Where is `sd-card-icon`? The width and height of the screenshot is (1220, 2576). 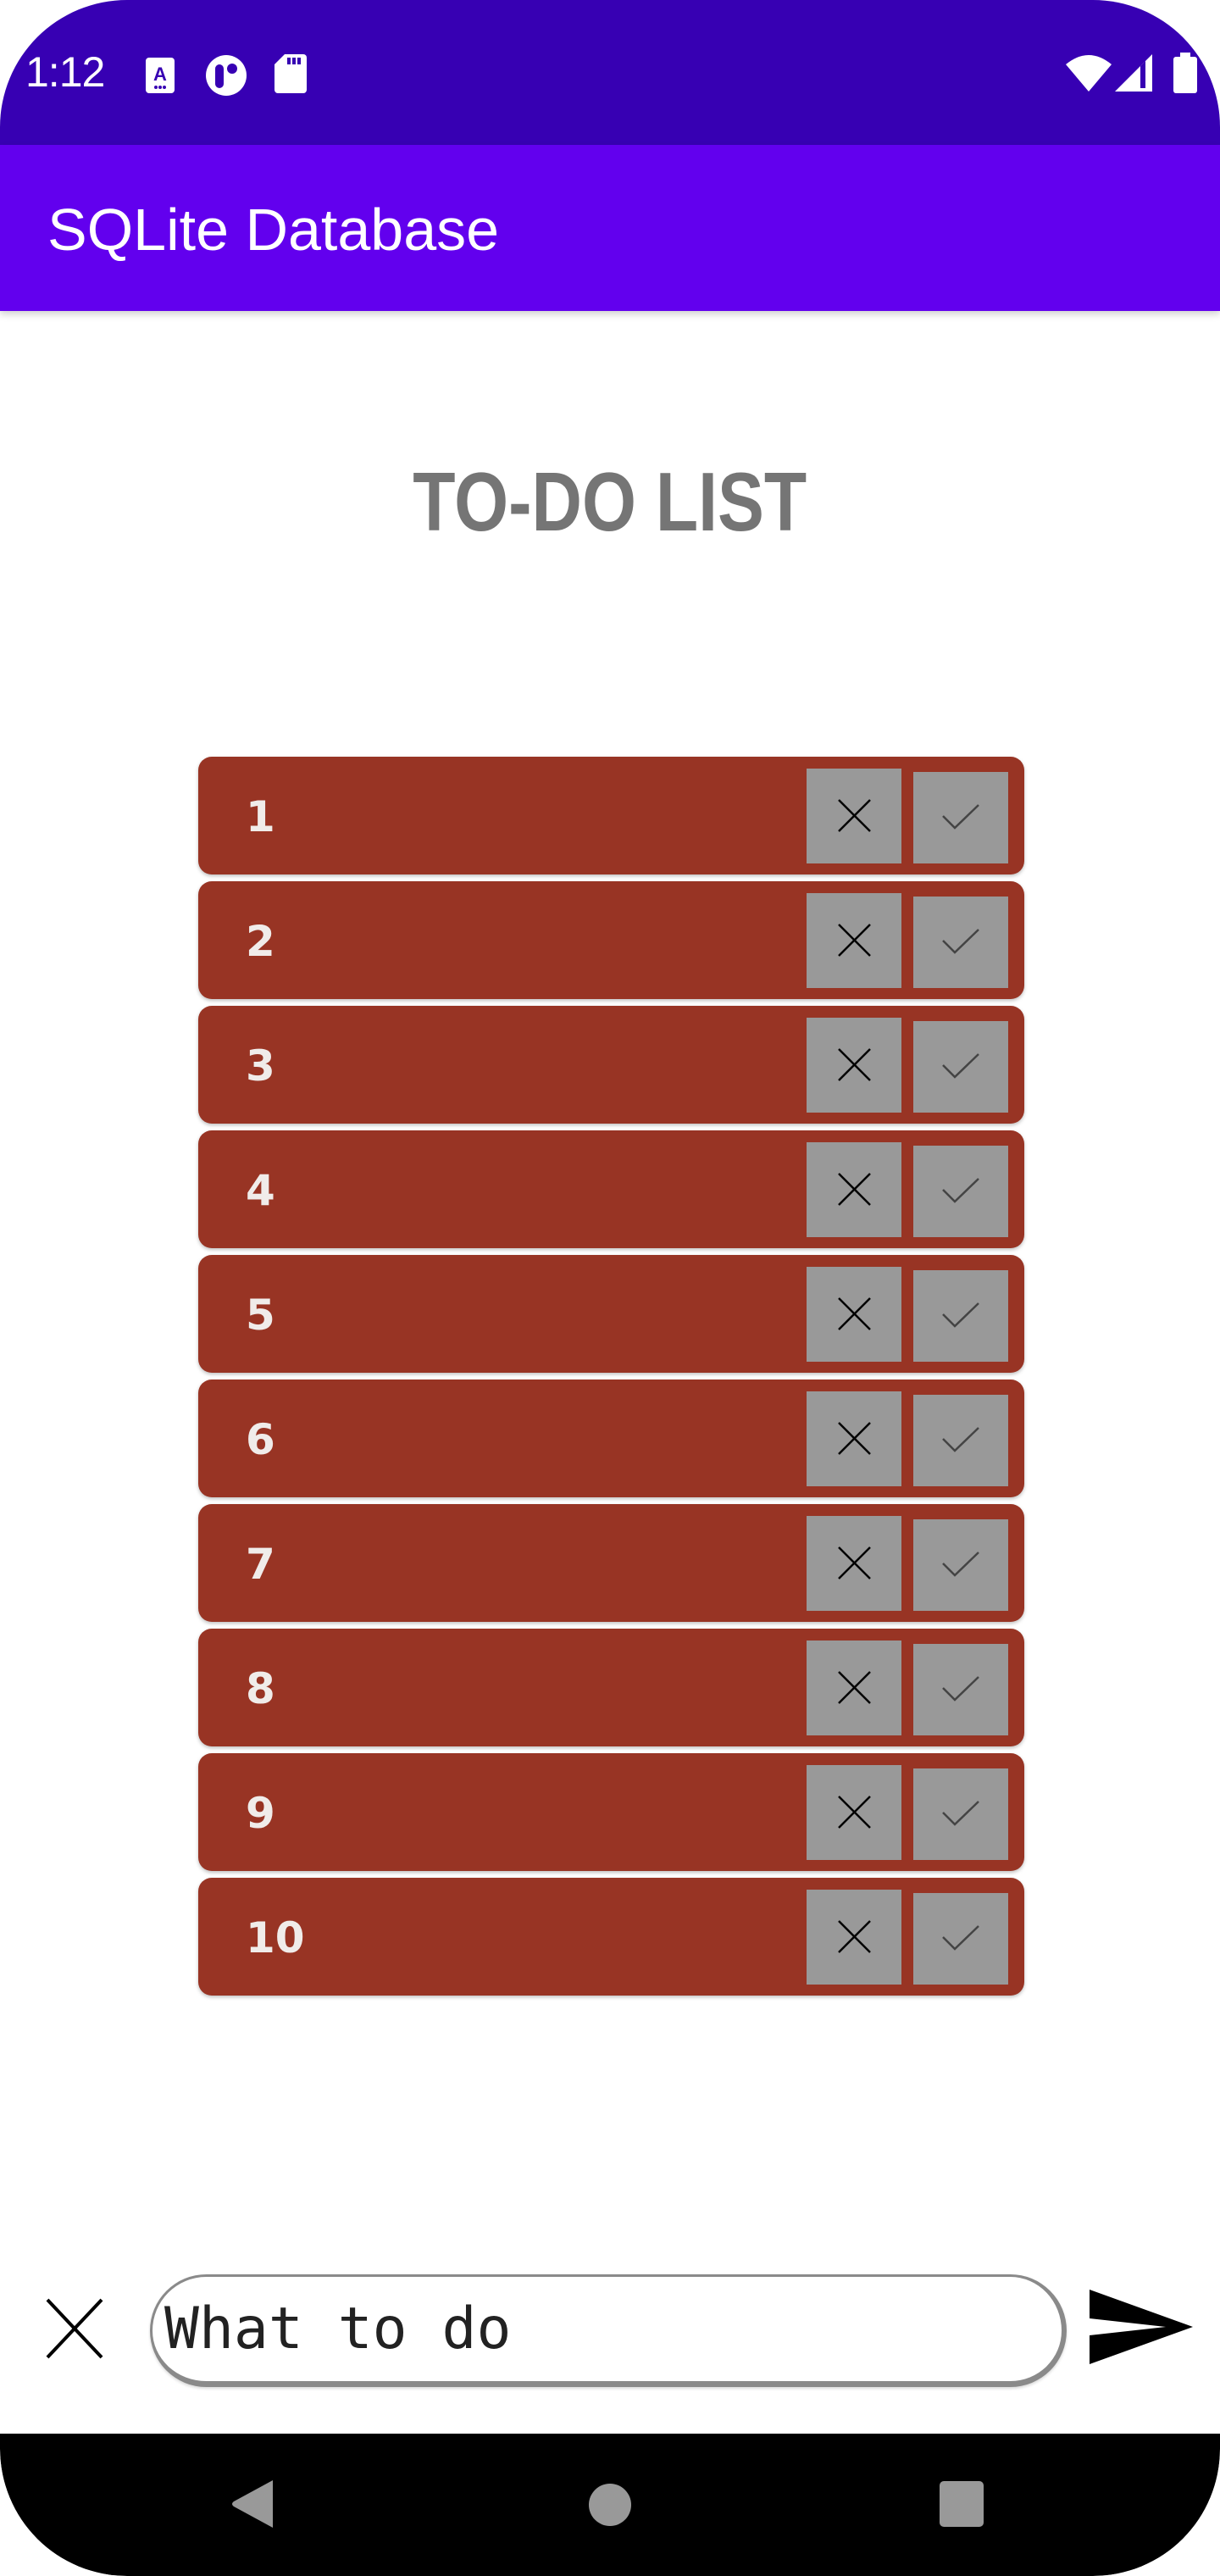
sd-card-icon is located at coordinates (290, 73).